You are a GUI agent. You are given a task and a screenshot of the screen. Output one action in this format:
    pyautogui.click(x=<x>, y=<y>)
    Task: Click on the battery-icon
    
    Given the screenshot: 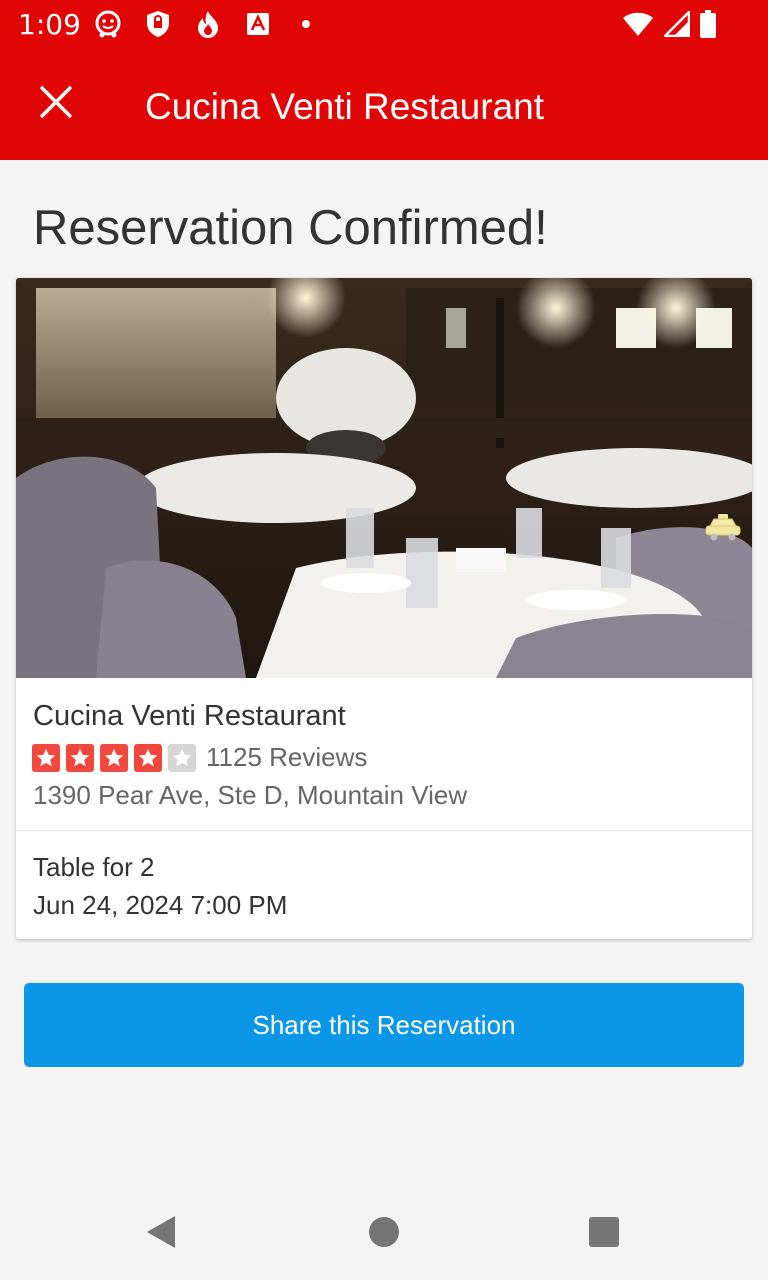 What is the action you would take?
    pyautogui.click(x=708, y=26)
    